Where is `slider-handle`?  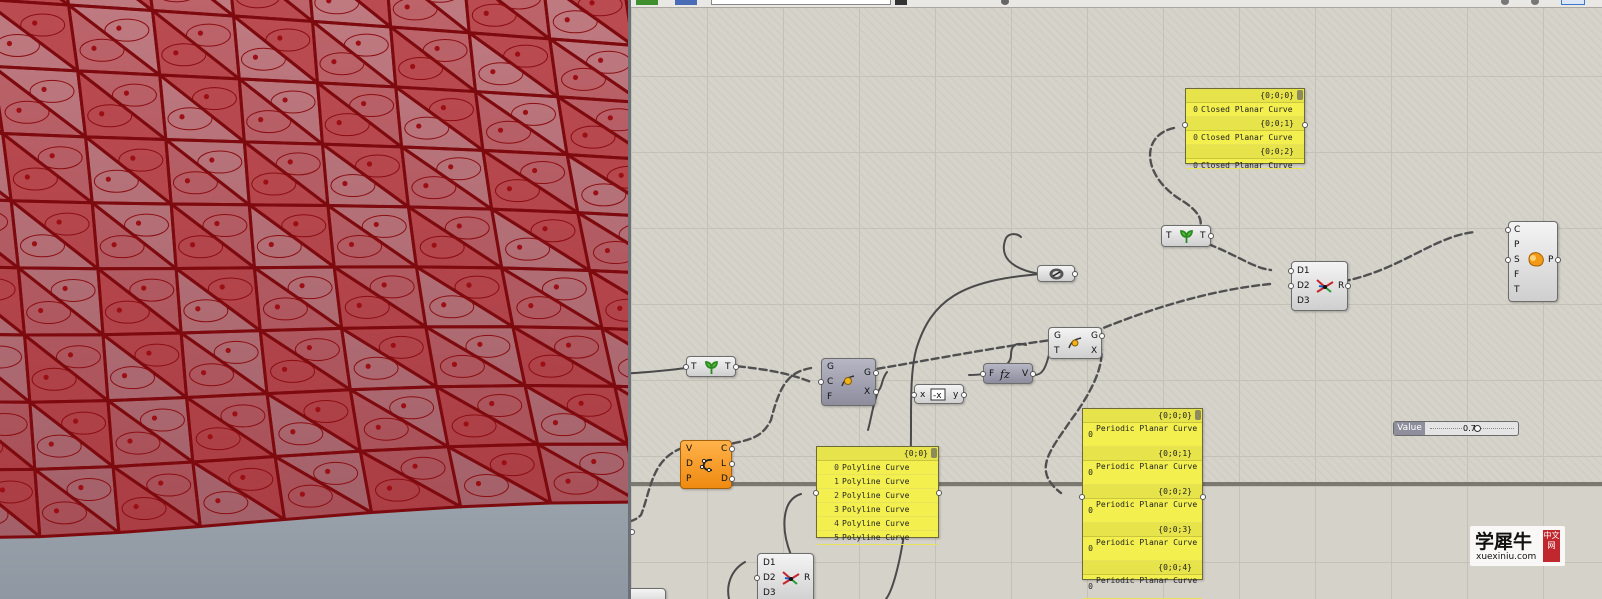 slider-handle is located at coordinates (1477, 428).